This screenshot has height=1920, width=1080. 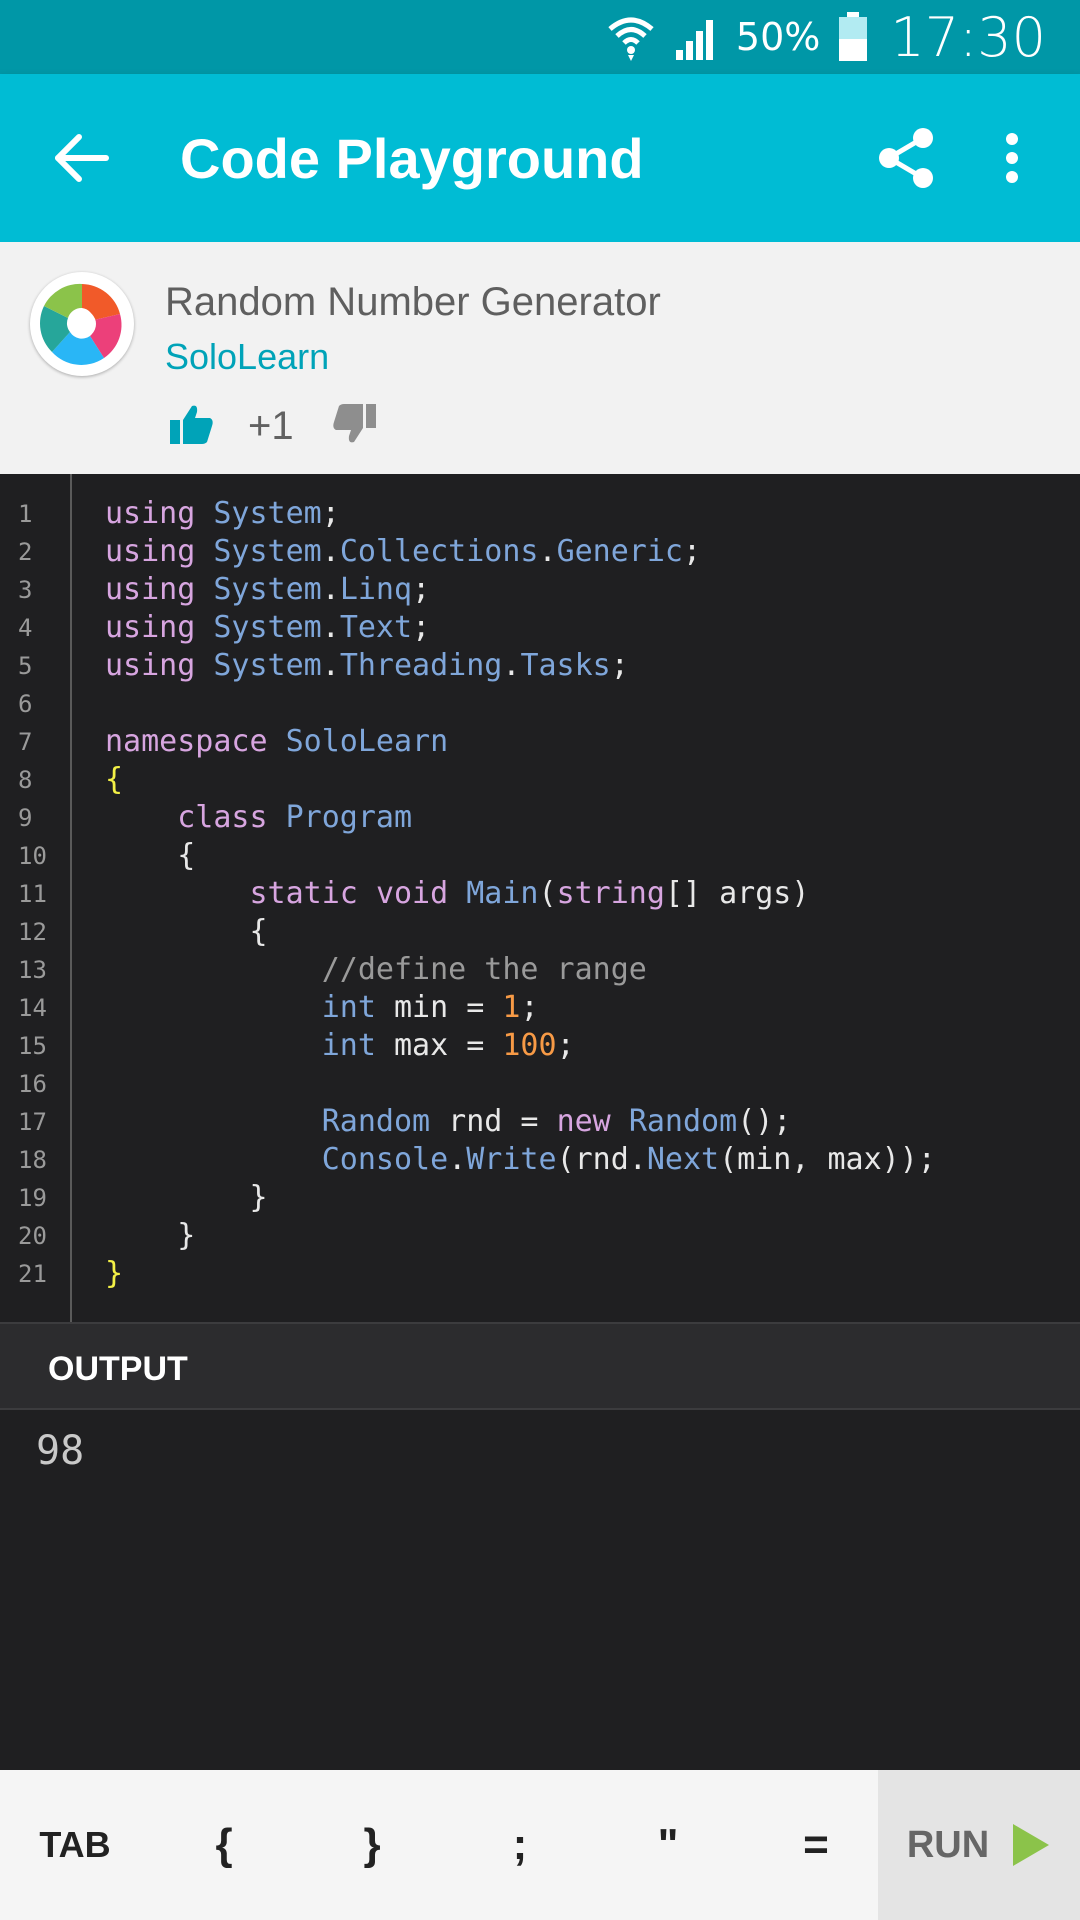 I want to click on line-number: 10, so click(x=32, y=856).